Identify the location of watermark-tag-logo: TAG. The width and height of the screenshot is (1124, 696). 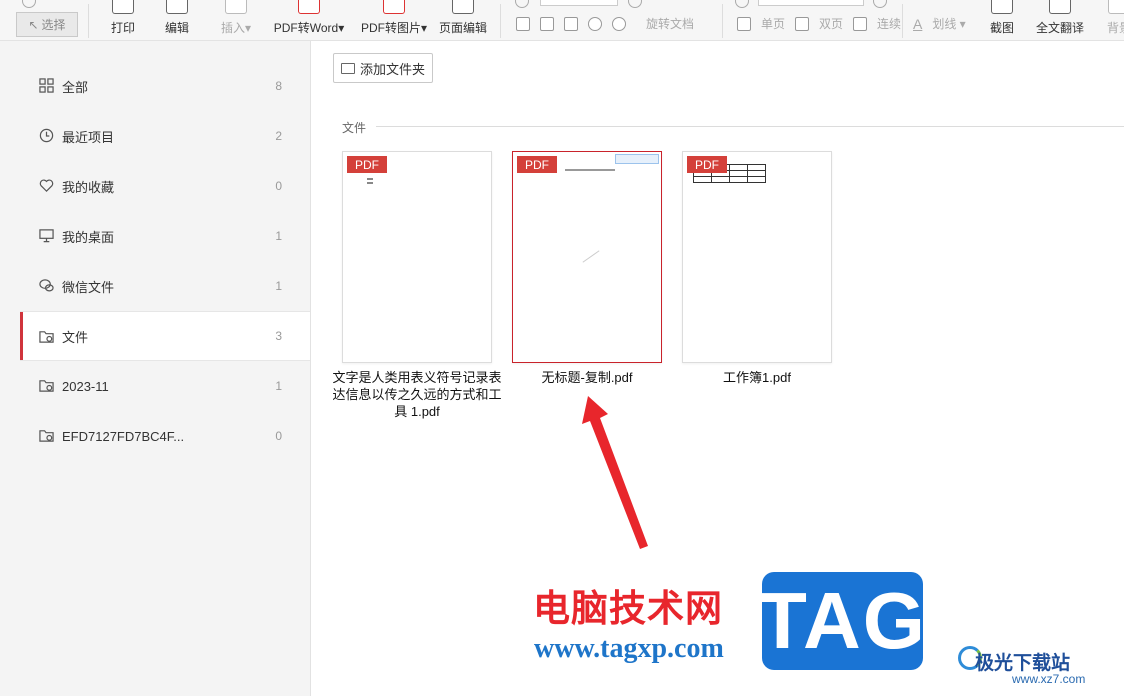
(841, 621).